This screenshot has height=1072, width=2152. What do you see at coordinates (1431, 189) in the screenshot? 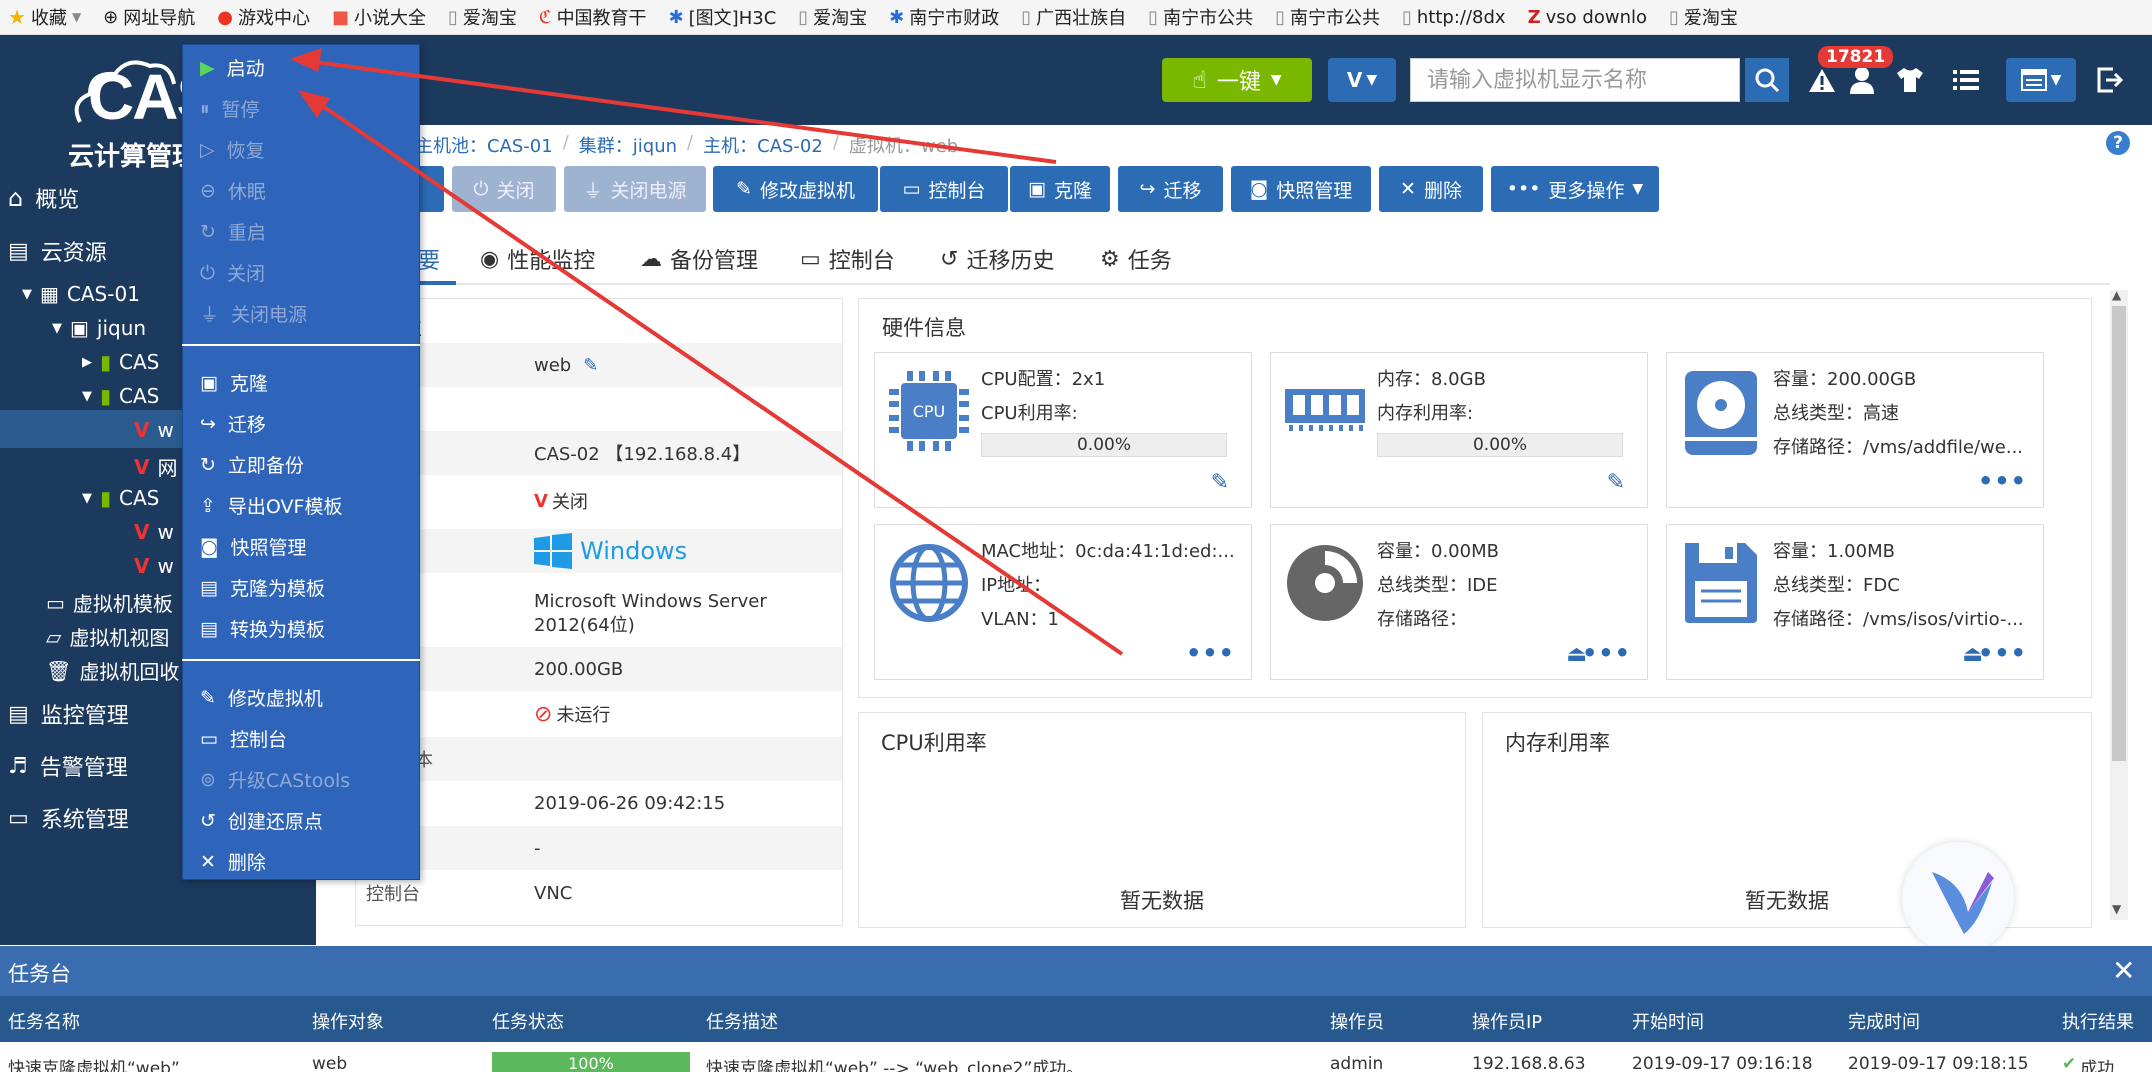
I see `delete-button: ✕ 删除` at bounding box center [1431, 189].